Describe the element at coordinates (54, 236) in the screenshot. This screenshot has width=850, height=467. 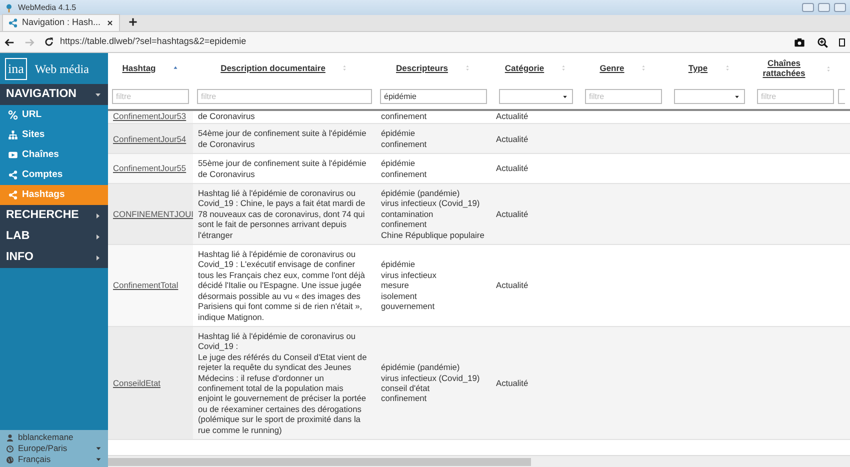
I see `section-header: LAB` at that location.